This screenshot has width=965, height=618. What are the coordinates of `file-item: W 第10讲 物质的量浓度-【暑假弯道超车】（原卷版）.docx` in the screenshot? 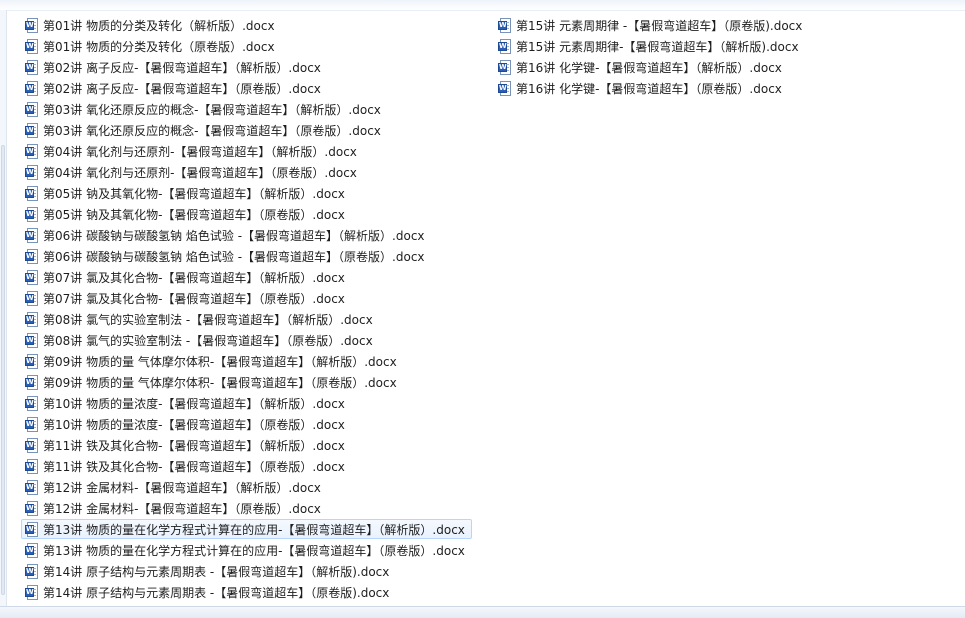 It's located at (186, 424).